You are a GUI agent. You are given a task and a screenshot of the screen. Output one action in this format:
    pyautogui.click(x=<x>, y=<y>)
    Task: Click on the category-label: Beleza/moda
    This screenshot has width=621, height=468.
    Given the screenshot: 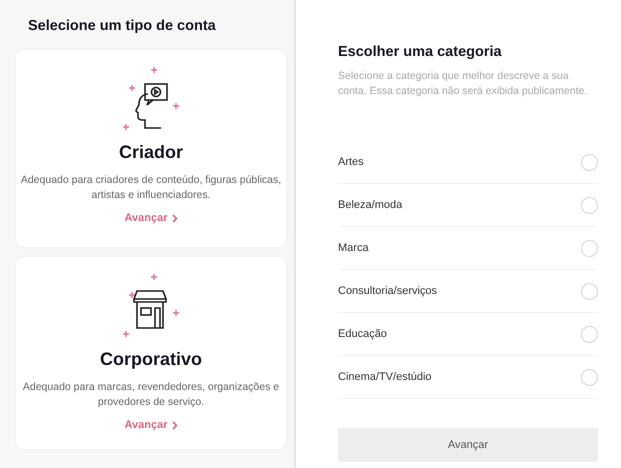 What is the action you would take?
    pyautogui.click(x=370, y=205)
    